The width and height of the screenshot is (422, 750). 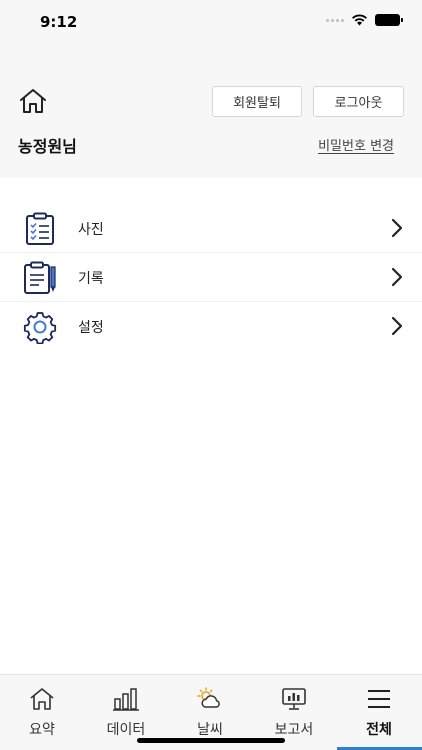 I want to click on status-icons, so click(x=364, y=20).